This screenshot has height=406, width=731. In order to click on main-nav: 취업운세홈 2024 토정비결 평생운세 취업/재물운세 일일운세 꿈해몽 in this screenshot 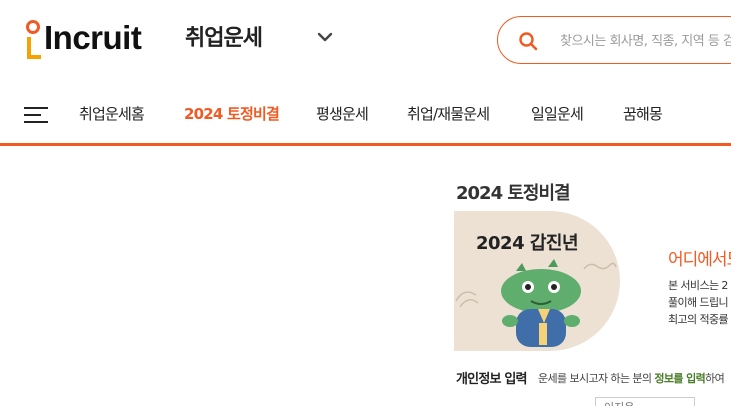, I will do `click(365, 116)`.